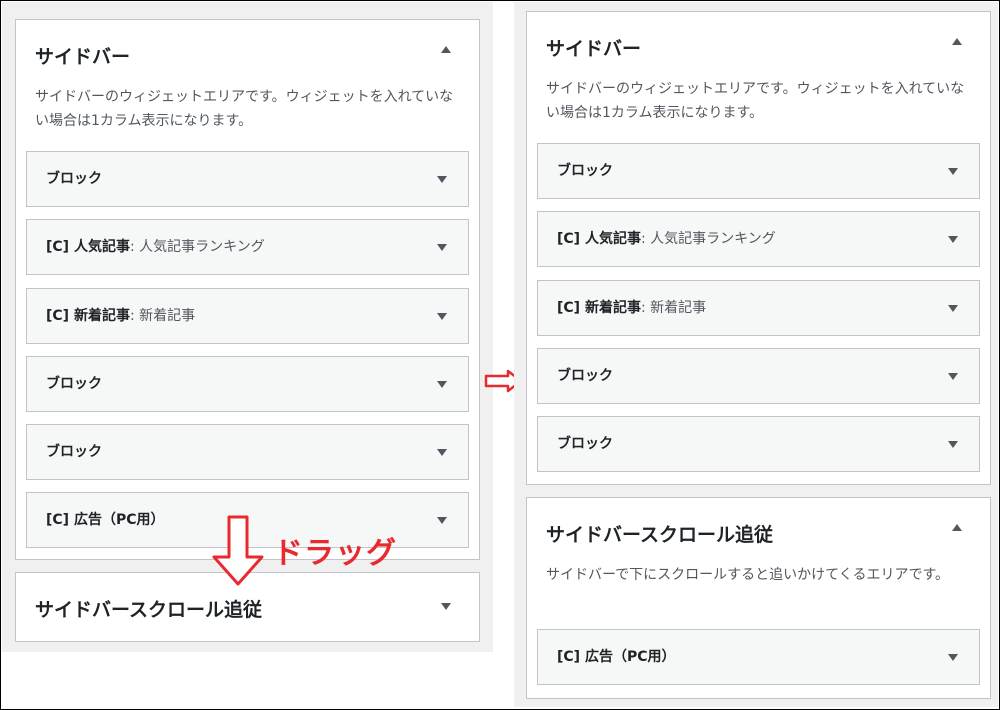  I want to click on widget-item: [C] 広告（PC用）, so click(758, 657).